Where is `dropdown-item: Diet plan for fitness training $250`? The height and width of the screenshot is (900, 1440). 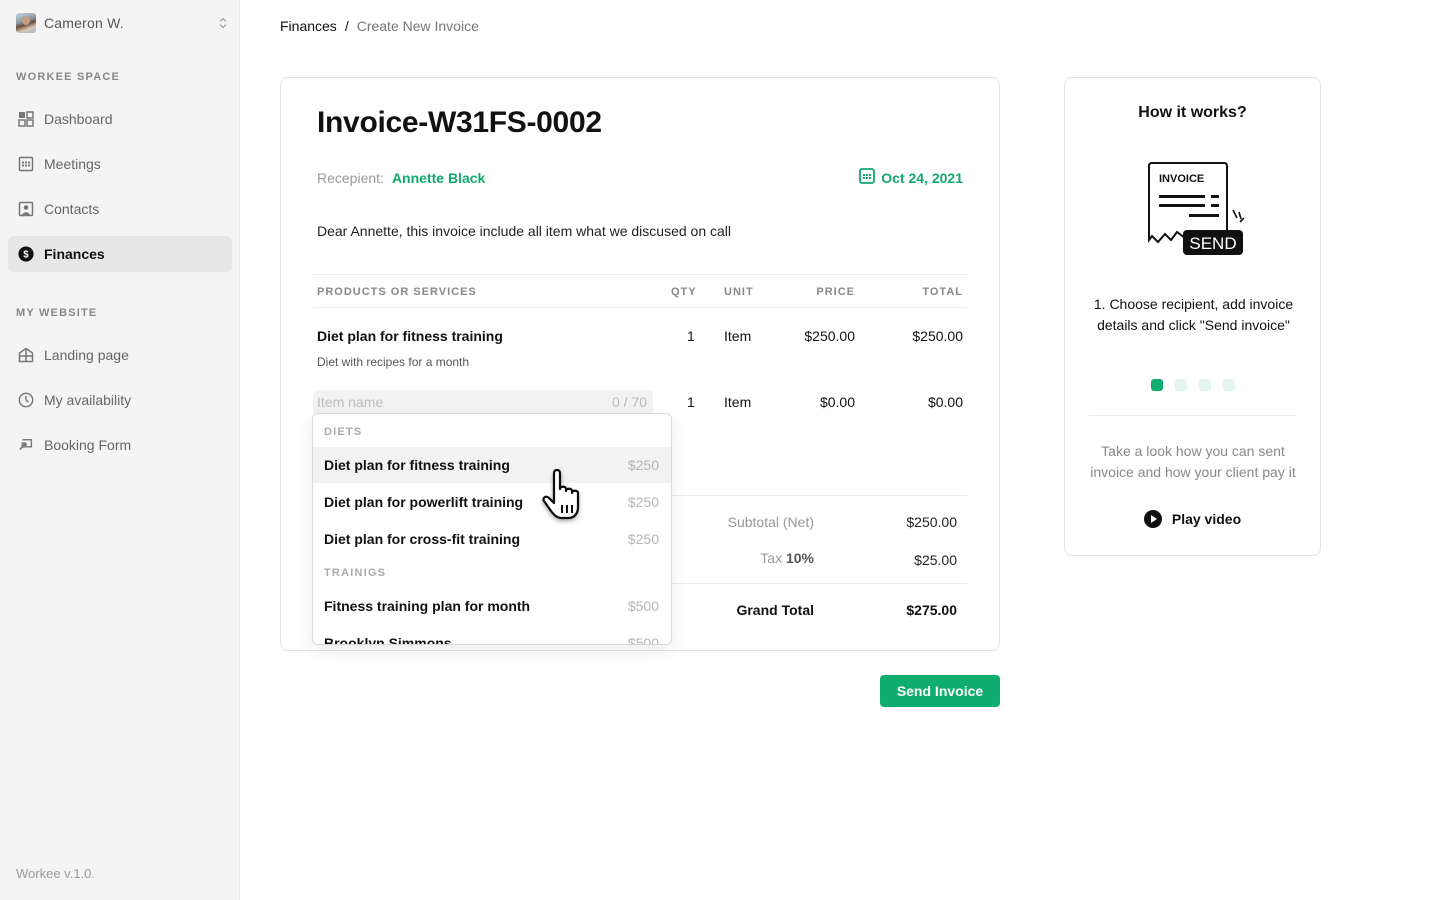 dropdown-item: Diet plan for fitness training $250 is located at coordinates (492, 465).